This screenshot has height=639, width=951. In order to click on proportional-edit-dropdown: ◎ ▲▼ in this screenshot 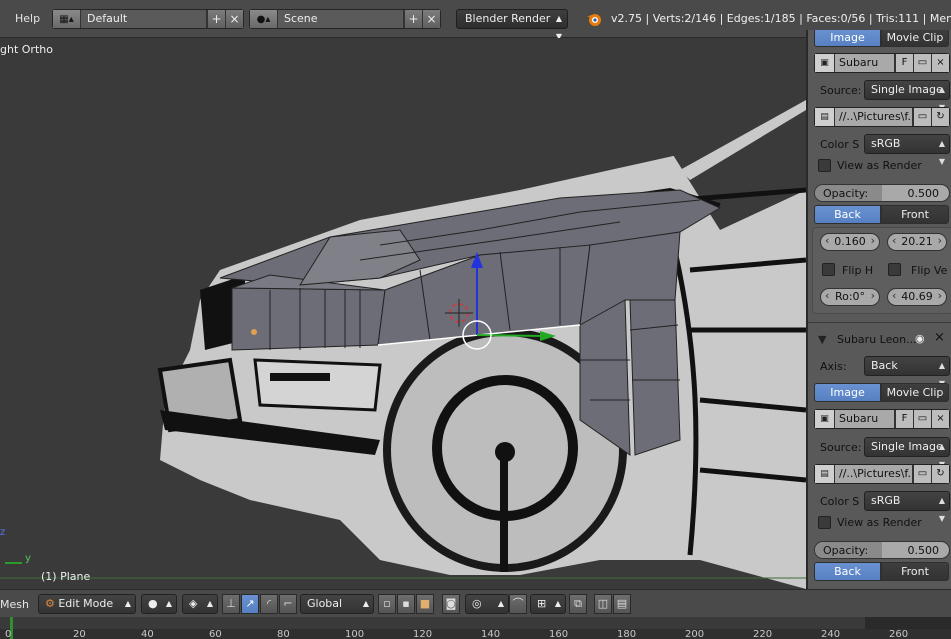, I will do `click(487, 610)`.